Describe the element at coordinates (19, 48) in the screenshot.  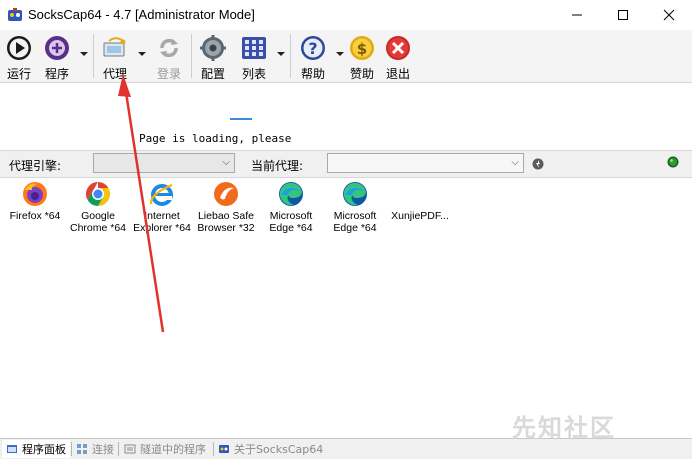
I see `play-icon` at that location.